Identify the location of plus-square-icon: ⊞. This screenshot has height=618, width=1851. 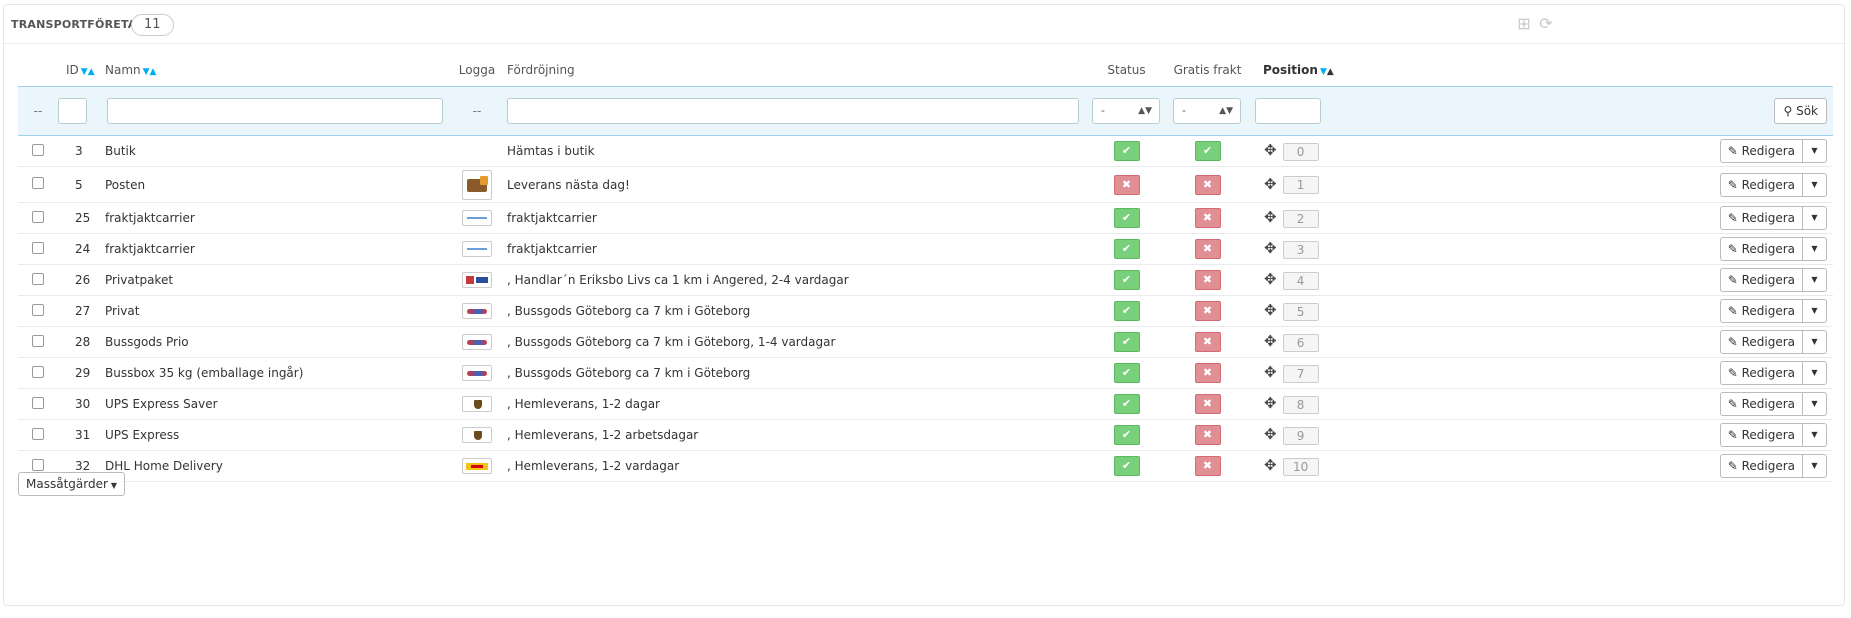
(1524, 24).